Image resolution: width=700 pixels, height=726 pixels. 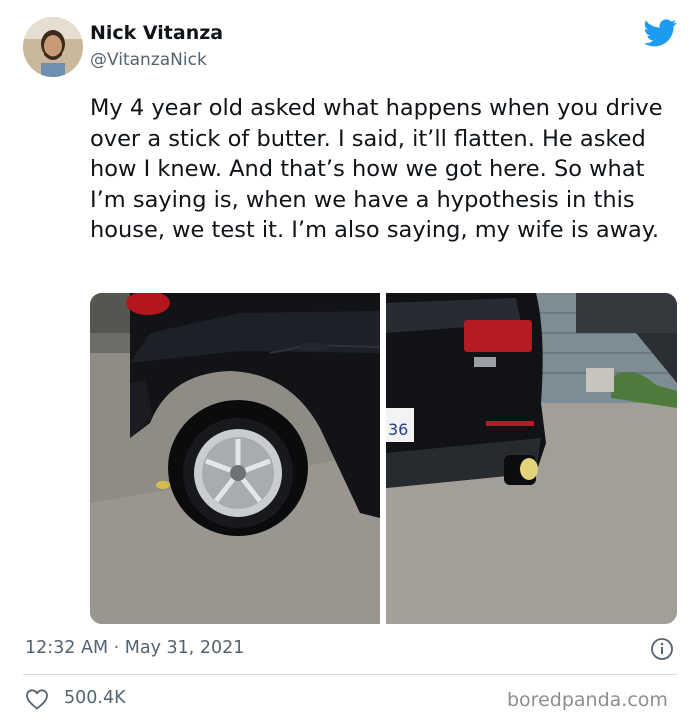 I want to click on divider, so click(x=350, y=674).